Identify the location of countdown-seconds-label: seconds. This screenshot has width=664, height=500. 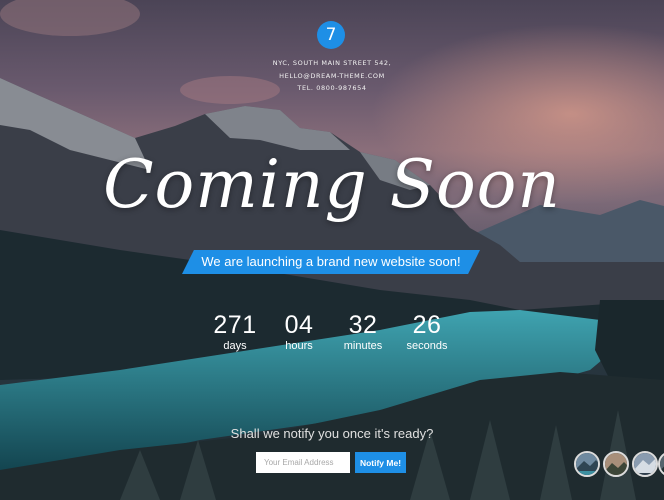
(427, 346).